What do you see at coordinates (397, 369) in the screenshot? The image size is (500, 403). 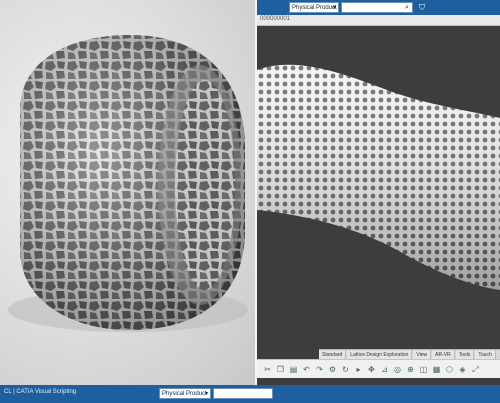 I see `snap-icon: ◎` at bounding box center [397, 369].